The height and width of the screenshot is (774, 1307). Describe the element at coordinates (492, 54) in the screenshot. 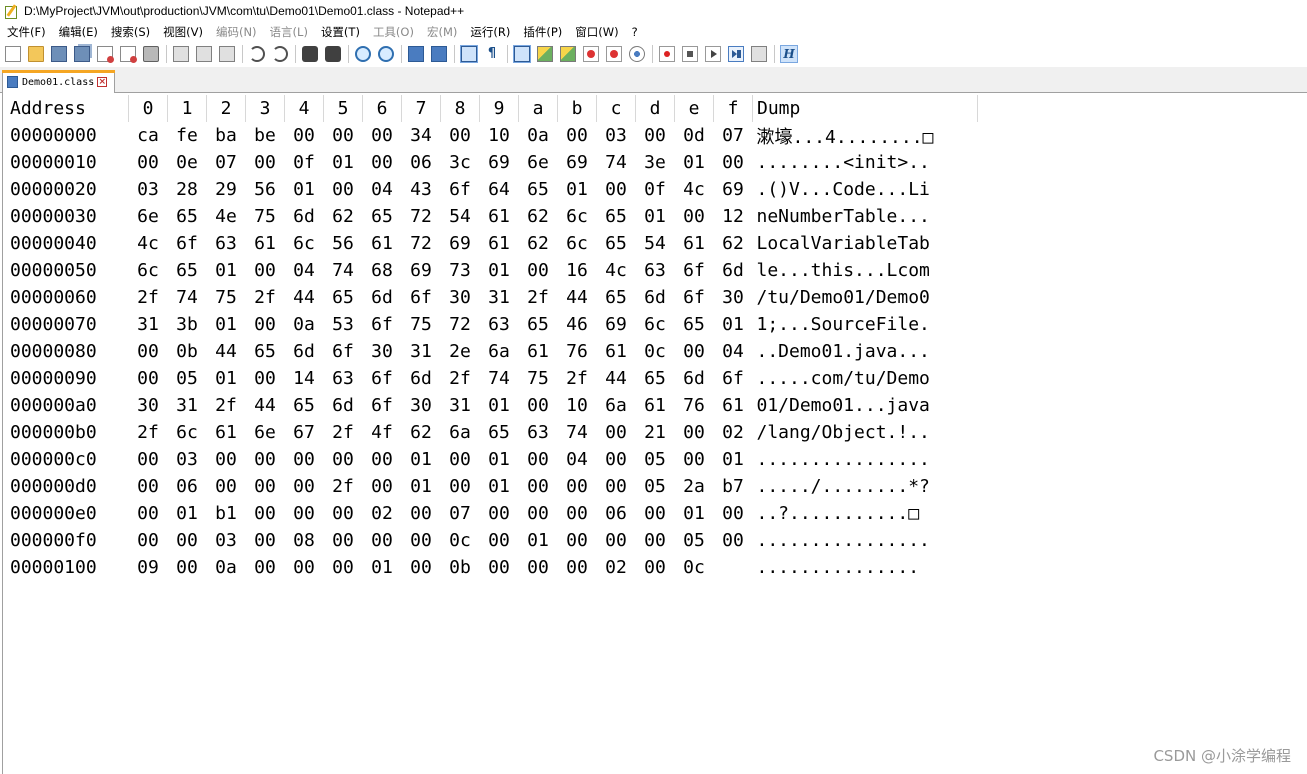

I see `show-all-chars-icon: ¶` at that location.